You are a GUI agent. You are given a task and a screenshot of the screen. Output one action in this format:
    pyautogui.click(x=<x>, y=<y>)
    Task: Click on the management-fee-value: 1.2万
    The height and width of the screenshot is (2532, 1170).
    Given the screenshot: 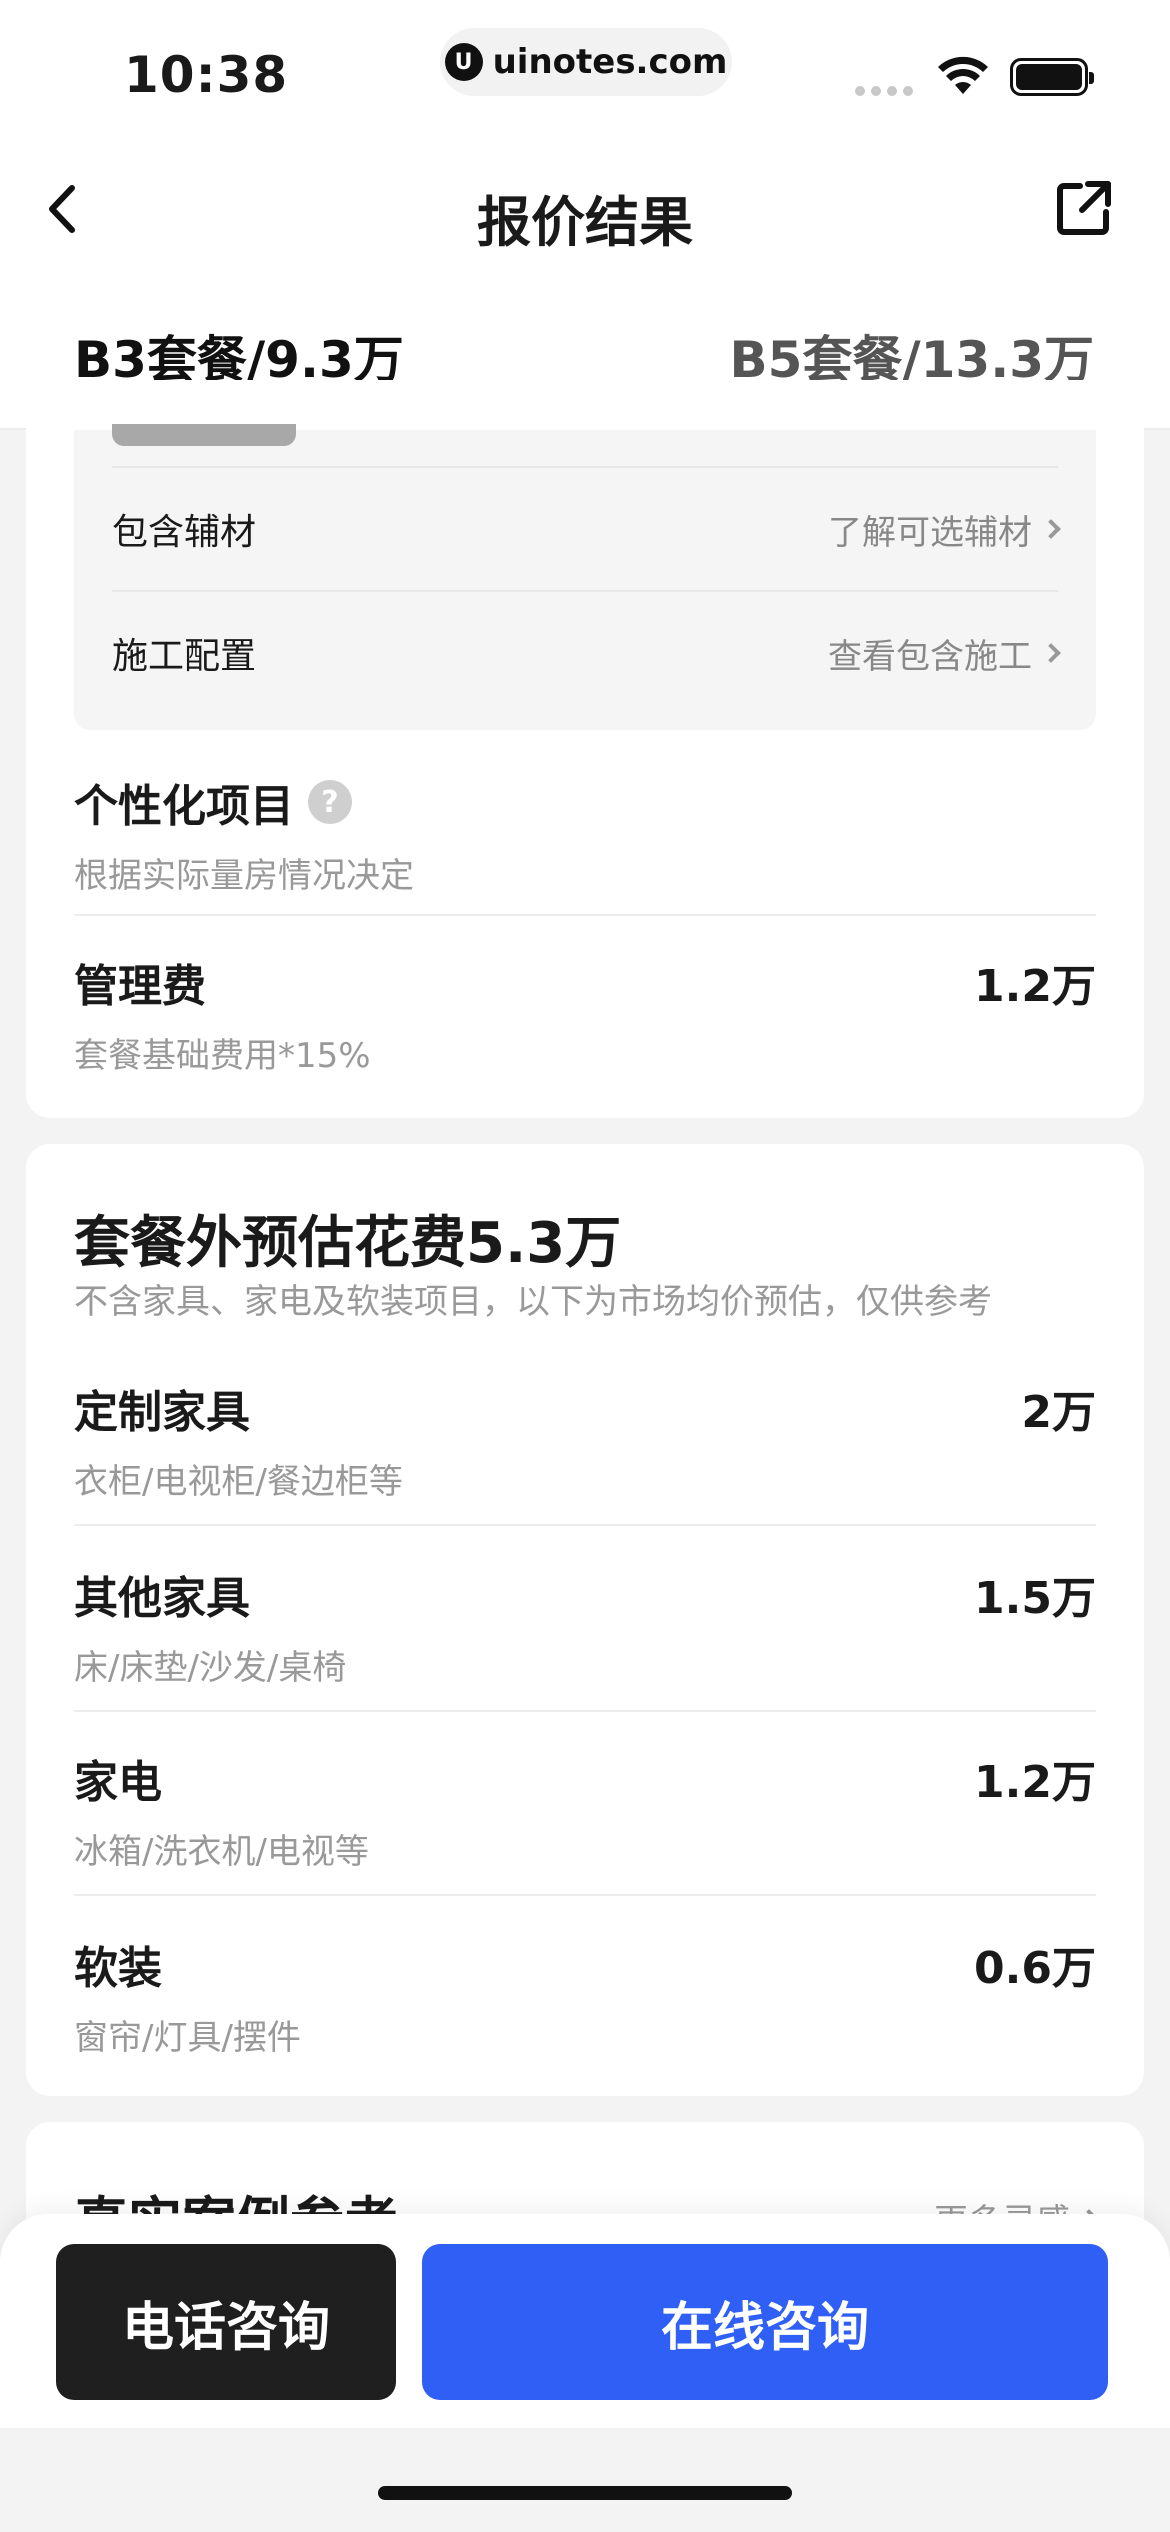 What is the action you would take?
    pyautogui.click(x=1035, y=986)
    